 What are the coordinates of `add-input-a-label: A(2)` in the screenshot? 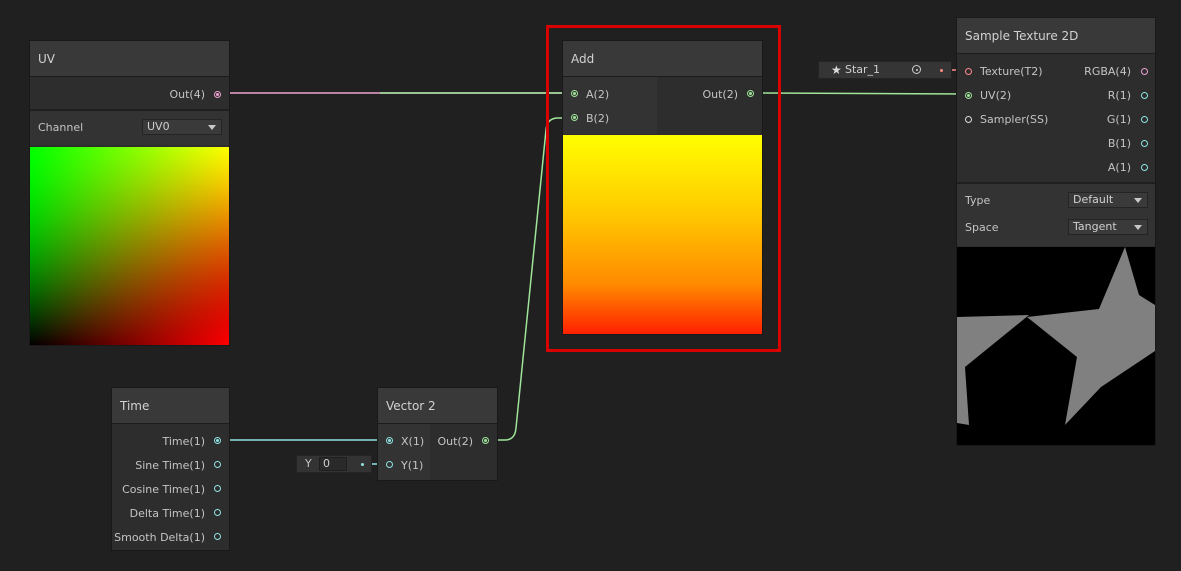 It's located at (598, 94).